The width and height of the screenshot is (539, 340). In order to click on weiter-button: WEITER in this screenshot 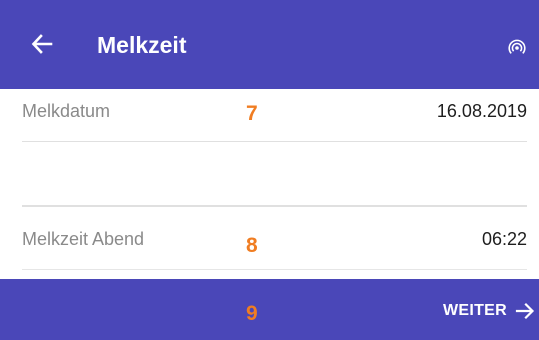, I will do `click(489, 311)`.